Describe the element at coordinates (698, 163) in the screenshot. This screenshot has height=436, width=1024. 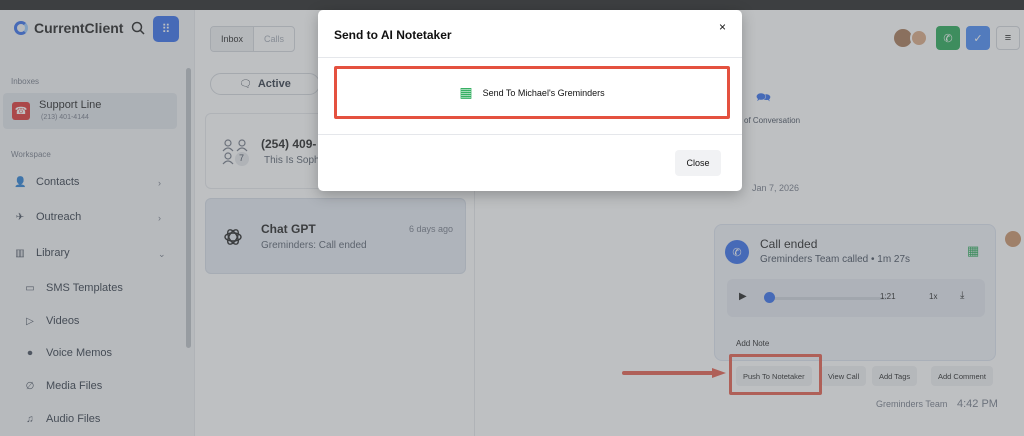
I see `close-button: Close` at that location.